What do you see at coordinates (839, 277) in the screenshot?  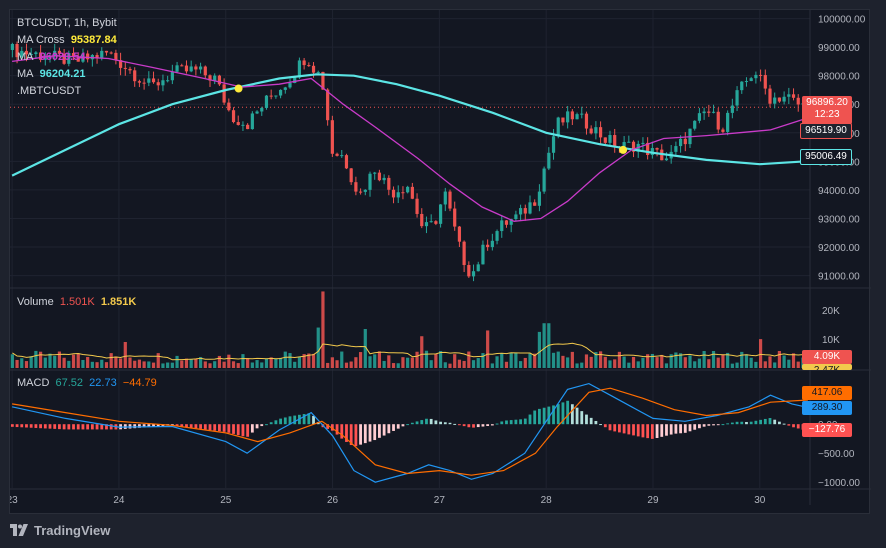 I see `price-tick-label: 91000.00` at bounding box center [839, 277].